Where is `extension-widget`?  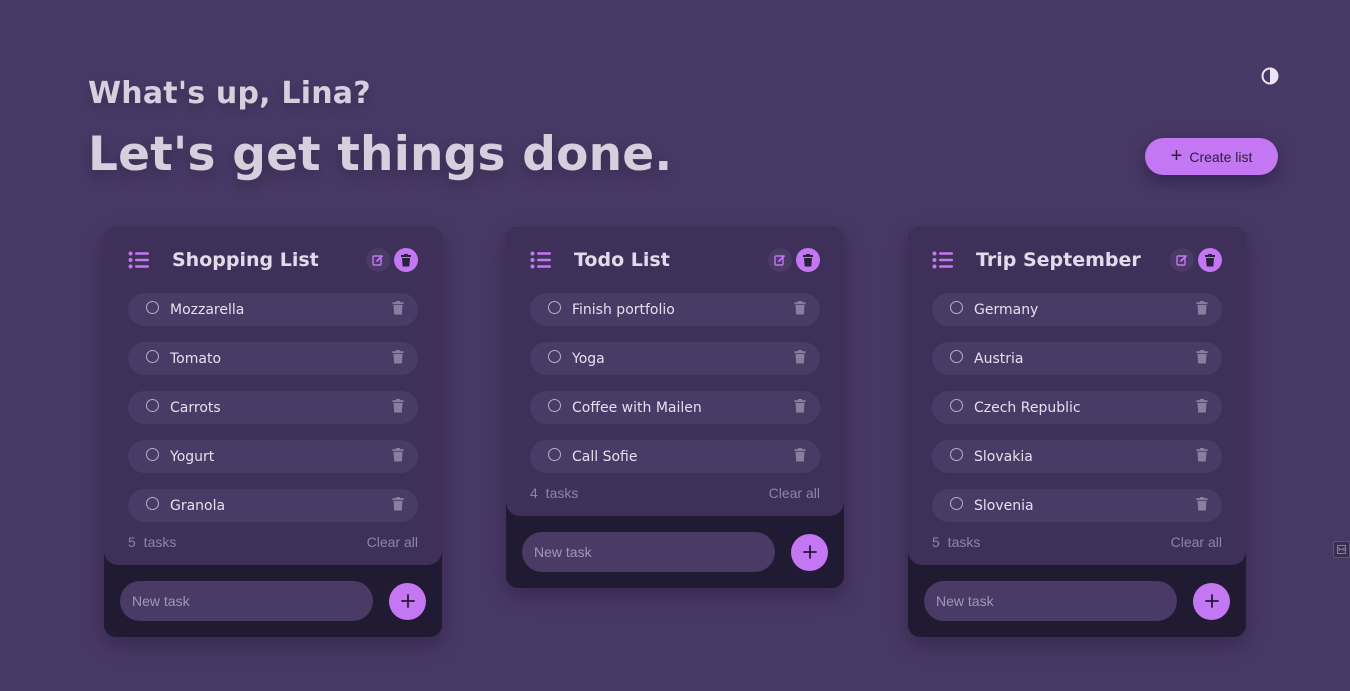
extension-widget is located at coordinates (1341, 549).